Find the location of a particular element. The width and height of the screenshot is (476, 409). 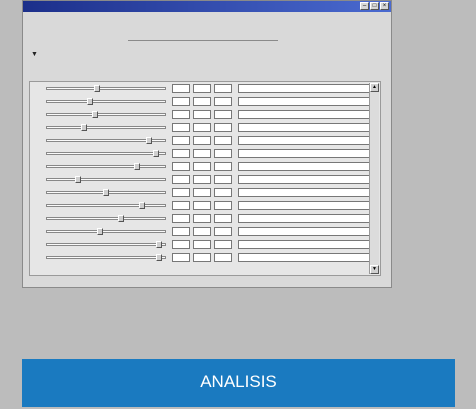

triangle-down-icon: ▼ is located at coordinates (374, 269).